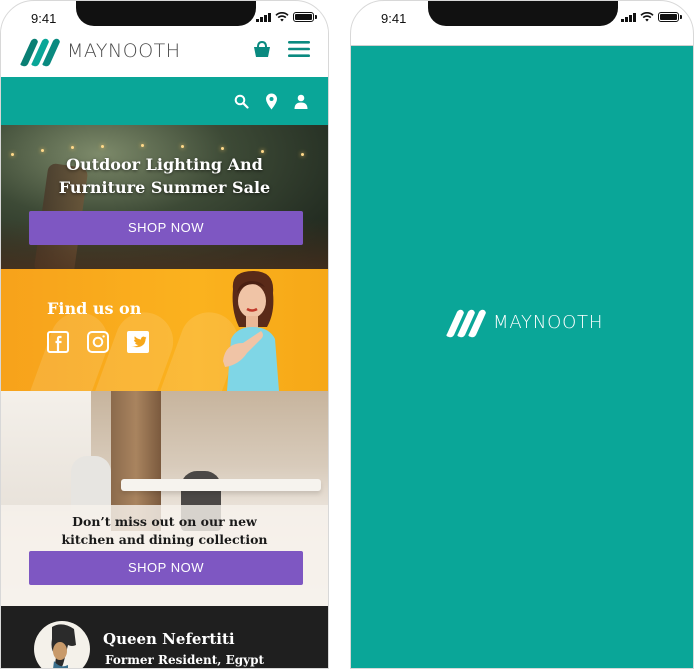 The width and height of the screenshot is (694, 669). What do you see at coordinates (271, 101) in the screenshot?
I see `location-pin-icon` at bounding box center [271, 101].